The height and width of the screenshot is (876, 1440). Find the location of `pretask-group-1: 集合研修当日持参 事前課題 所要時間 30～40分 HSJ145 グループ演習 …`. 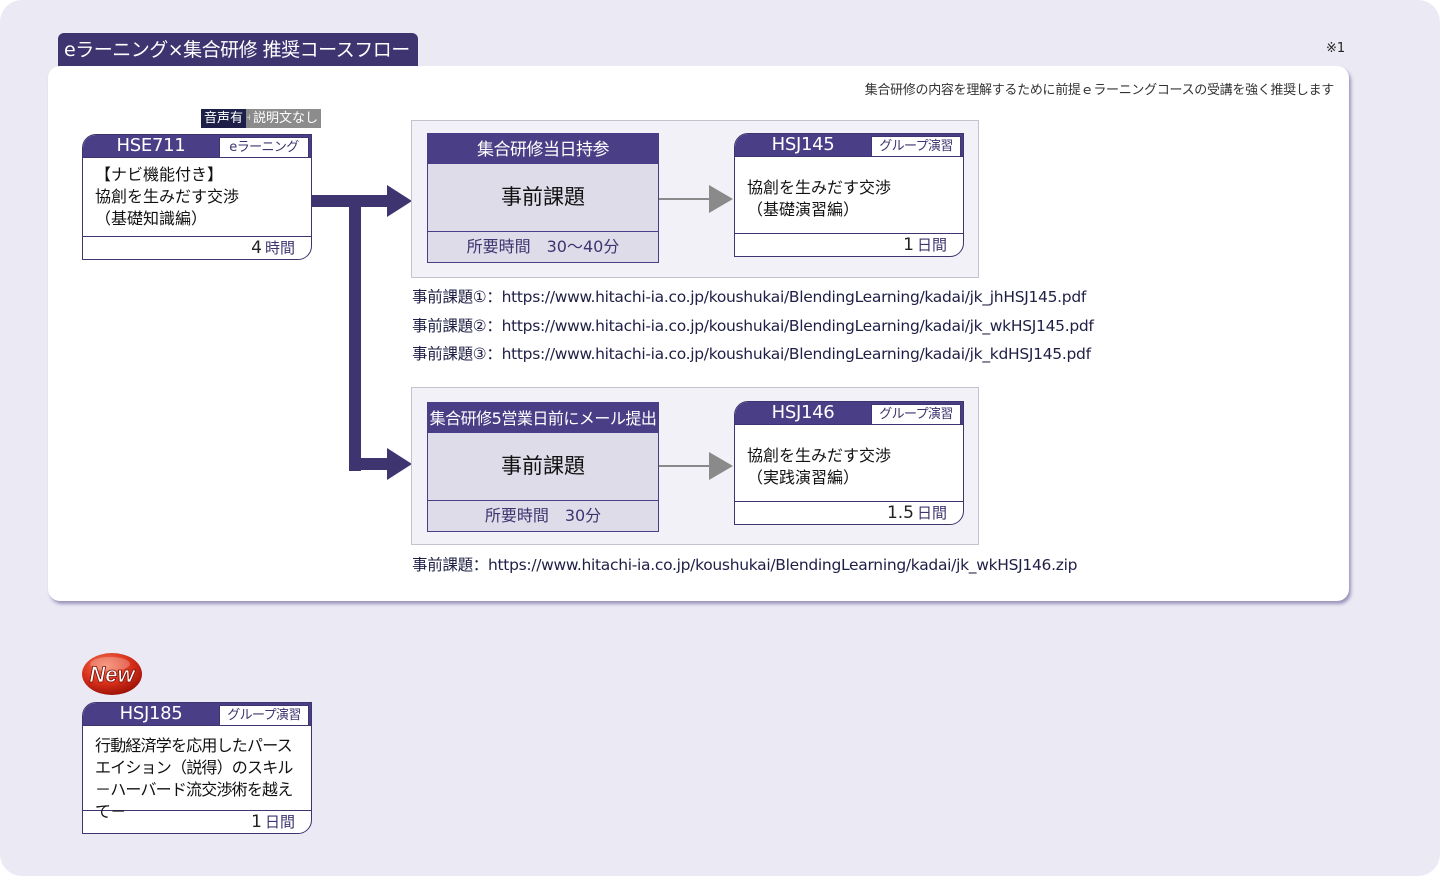

pretask-group-1: 集合研修当日持参 事前課題 所要時間 30～40分 HSJ145 グループ演習 … is located at coordinates (695, 199).